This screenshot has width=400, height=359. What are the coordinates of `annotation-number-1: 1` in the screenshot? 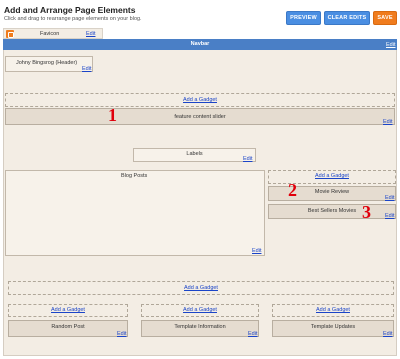 It's located at (112, 115).